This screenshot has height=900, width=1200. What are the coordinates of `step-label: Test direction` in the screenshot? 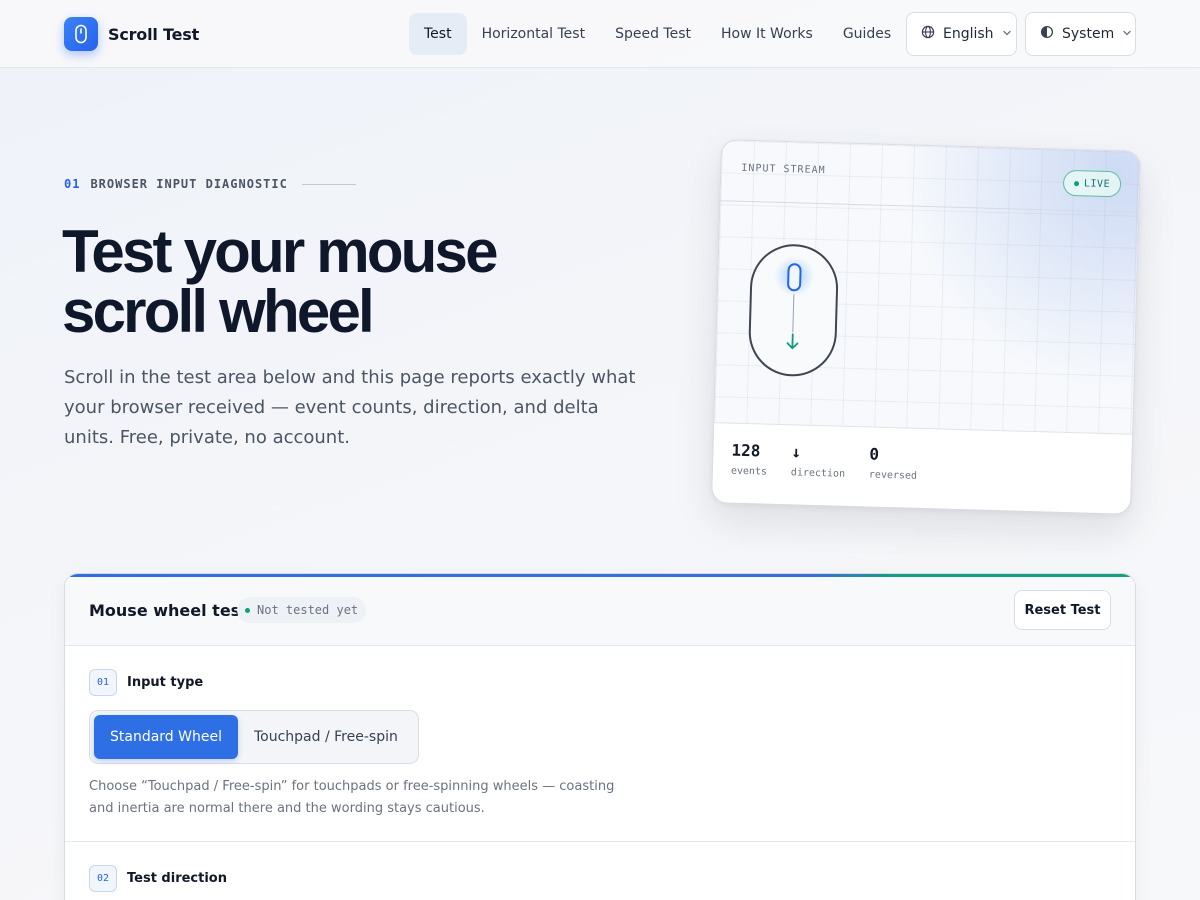 It's located at (177, 878).